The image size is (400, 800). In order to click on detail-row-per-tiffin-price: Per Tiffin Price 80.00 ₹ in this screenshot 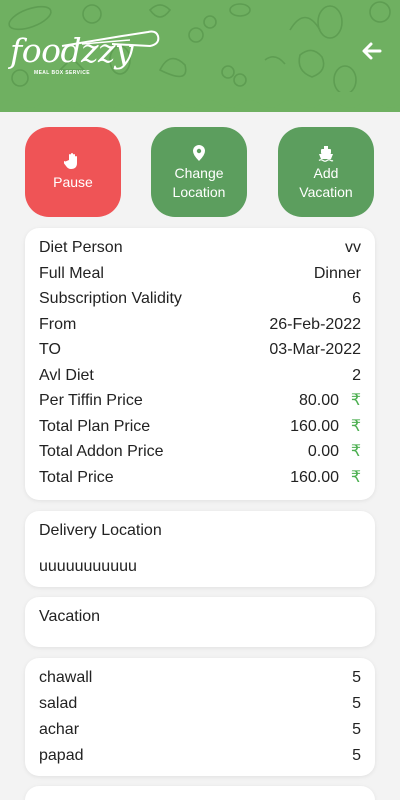, I will do `click(200, 401)`.